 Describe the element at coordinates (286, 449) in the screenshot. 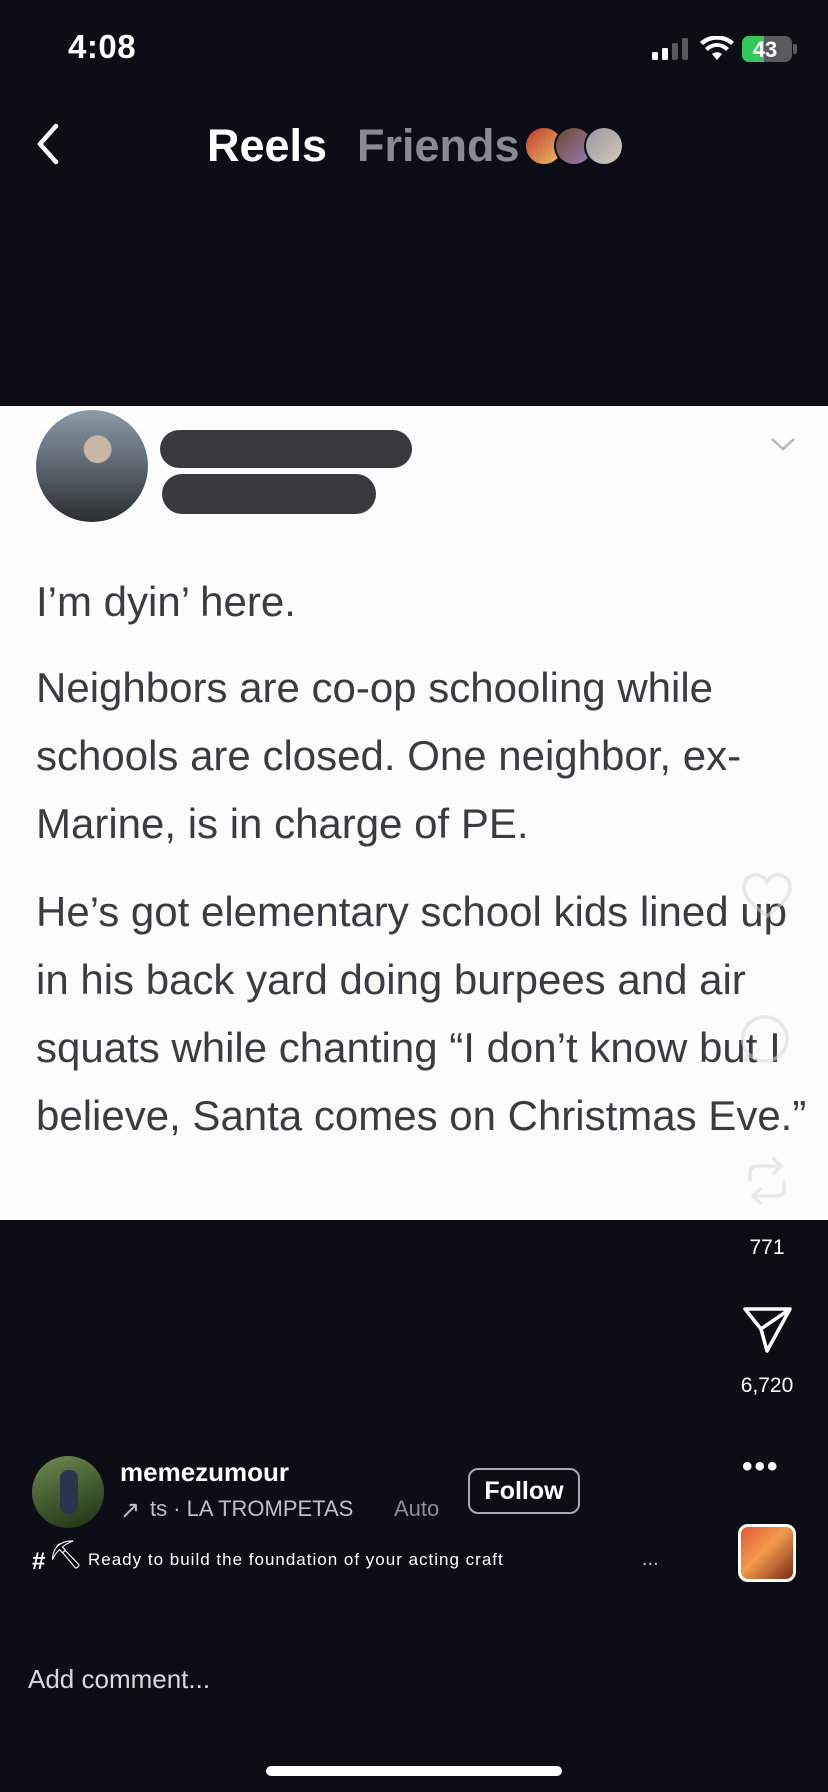

I see `redacted-author-name` at that location.